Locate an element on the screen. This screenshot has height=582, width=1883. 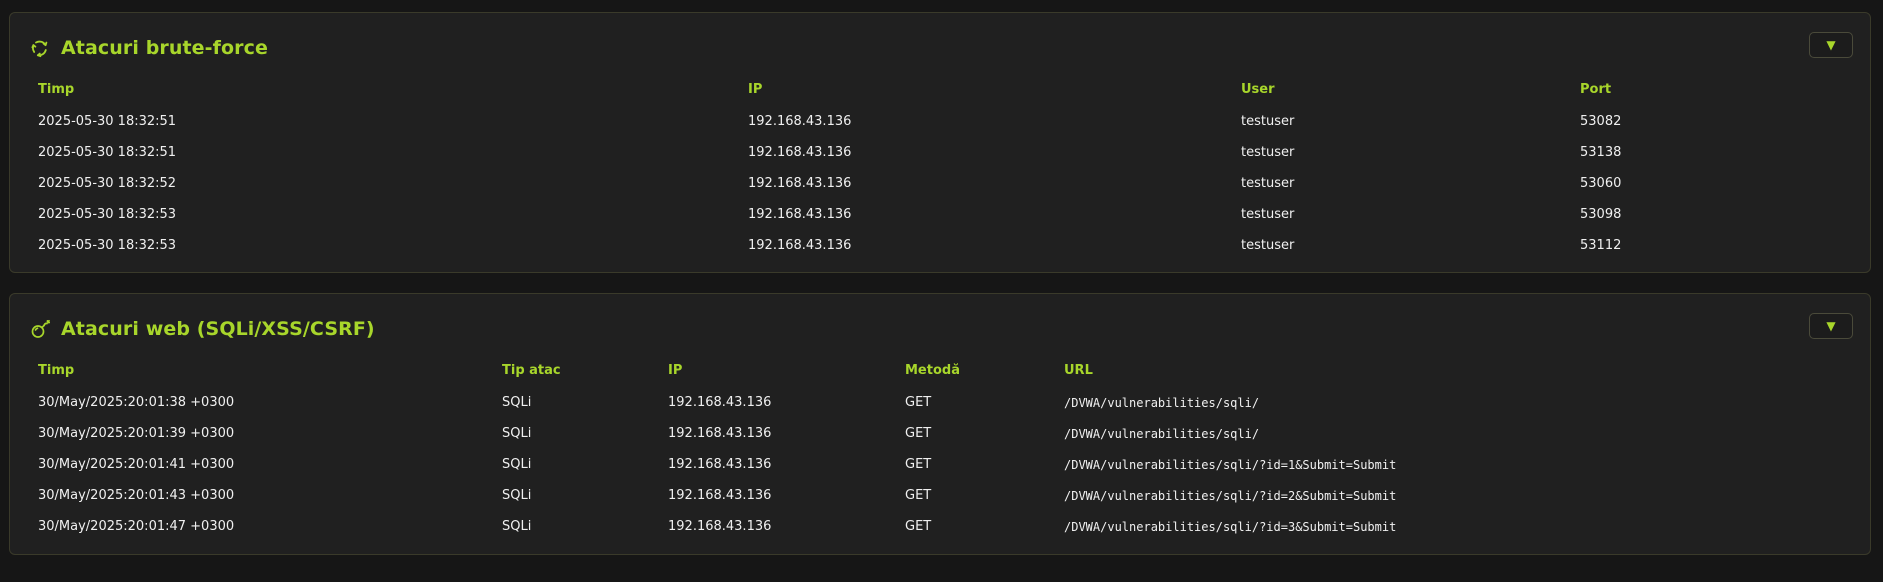
cell-timp: 30/May/2025:20:01:43 +0300 is located at coordinates (136, 495).